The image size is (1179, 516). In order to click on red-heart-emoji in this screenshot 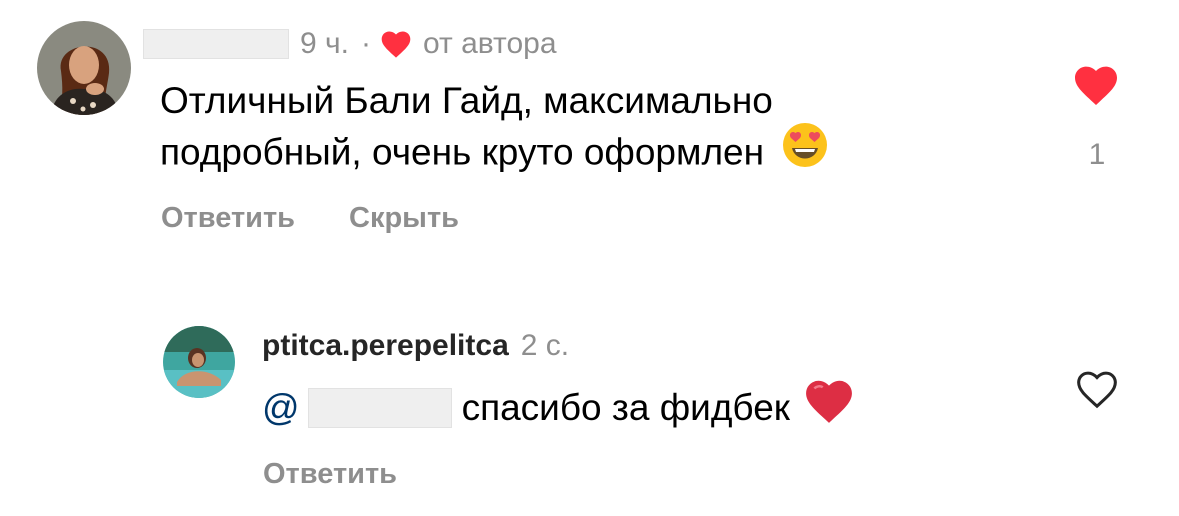, I will do `click(829, 407)`.